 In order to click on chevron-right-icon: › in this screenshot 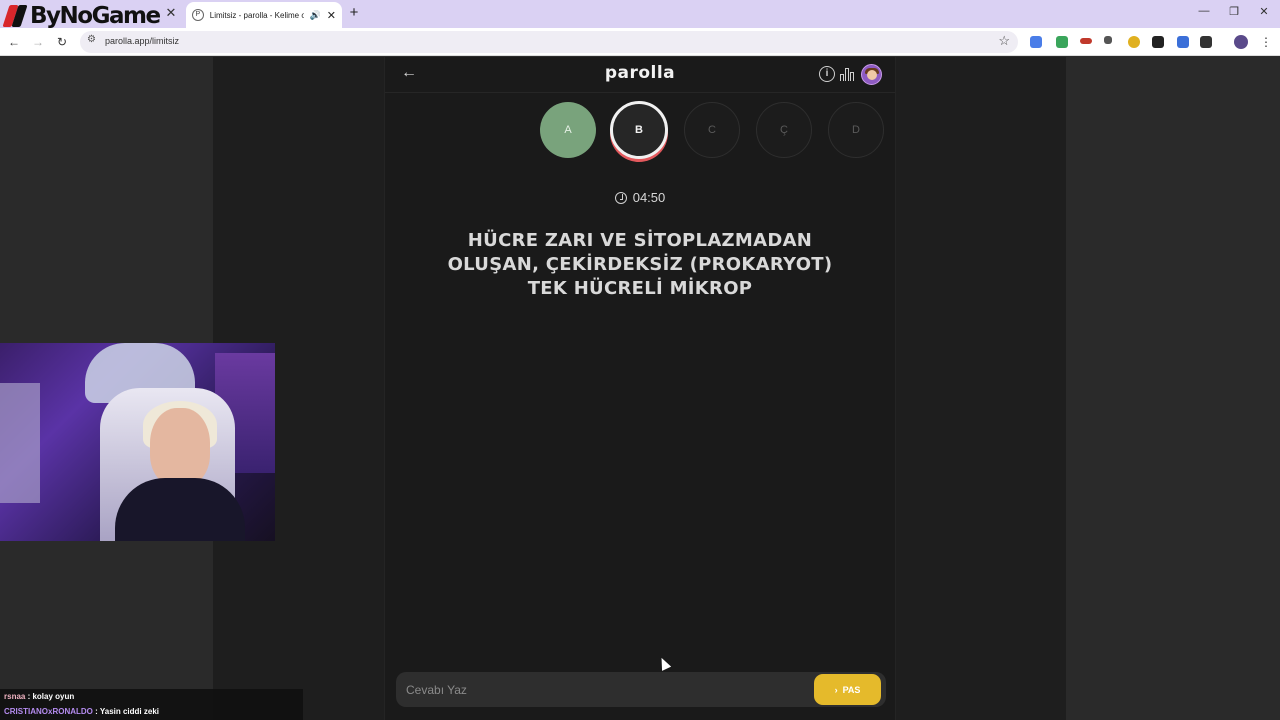, I will do `click(836, 689)`.